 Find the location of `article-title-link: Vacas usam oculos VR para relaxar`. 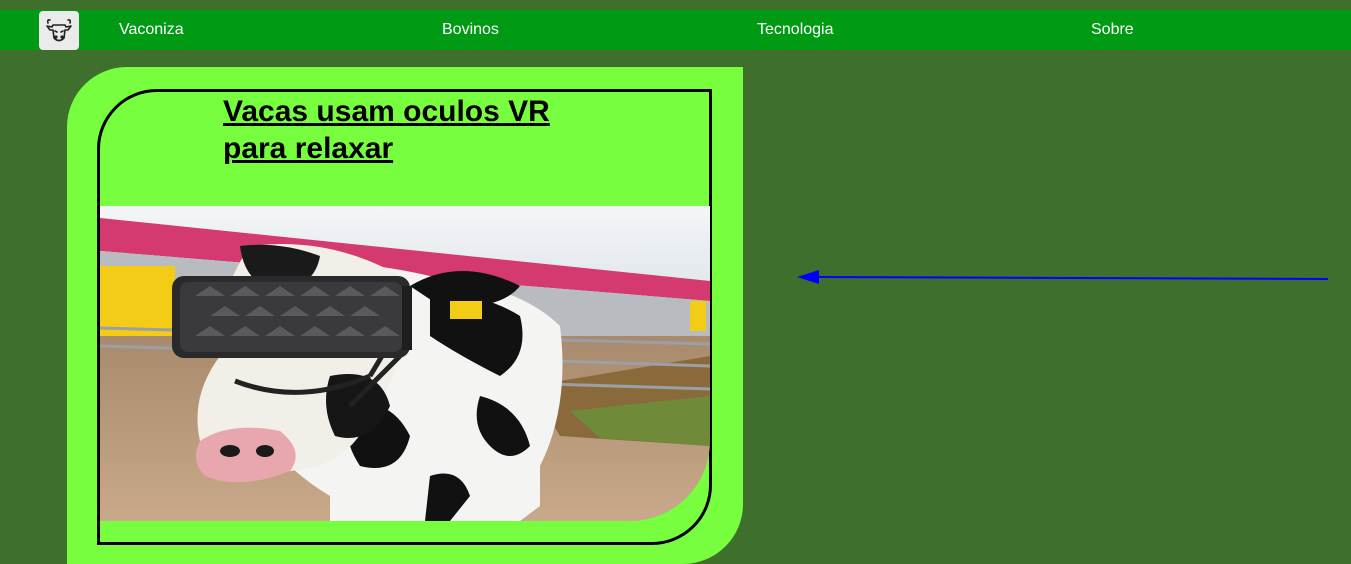

article-title-link: Vacas usam oculos VR para relaxar is located at coordinates (413, 130).